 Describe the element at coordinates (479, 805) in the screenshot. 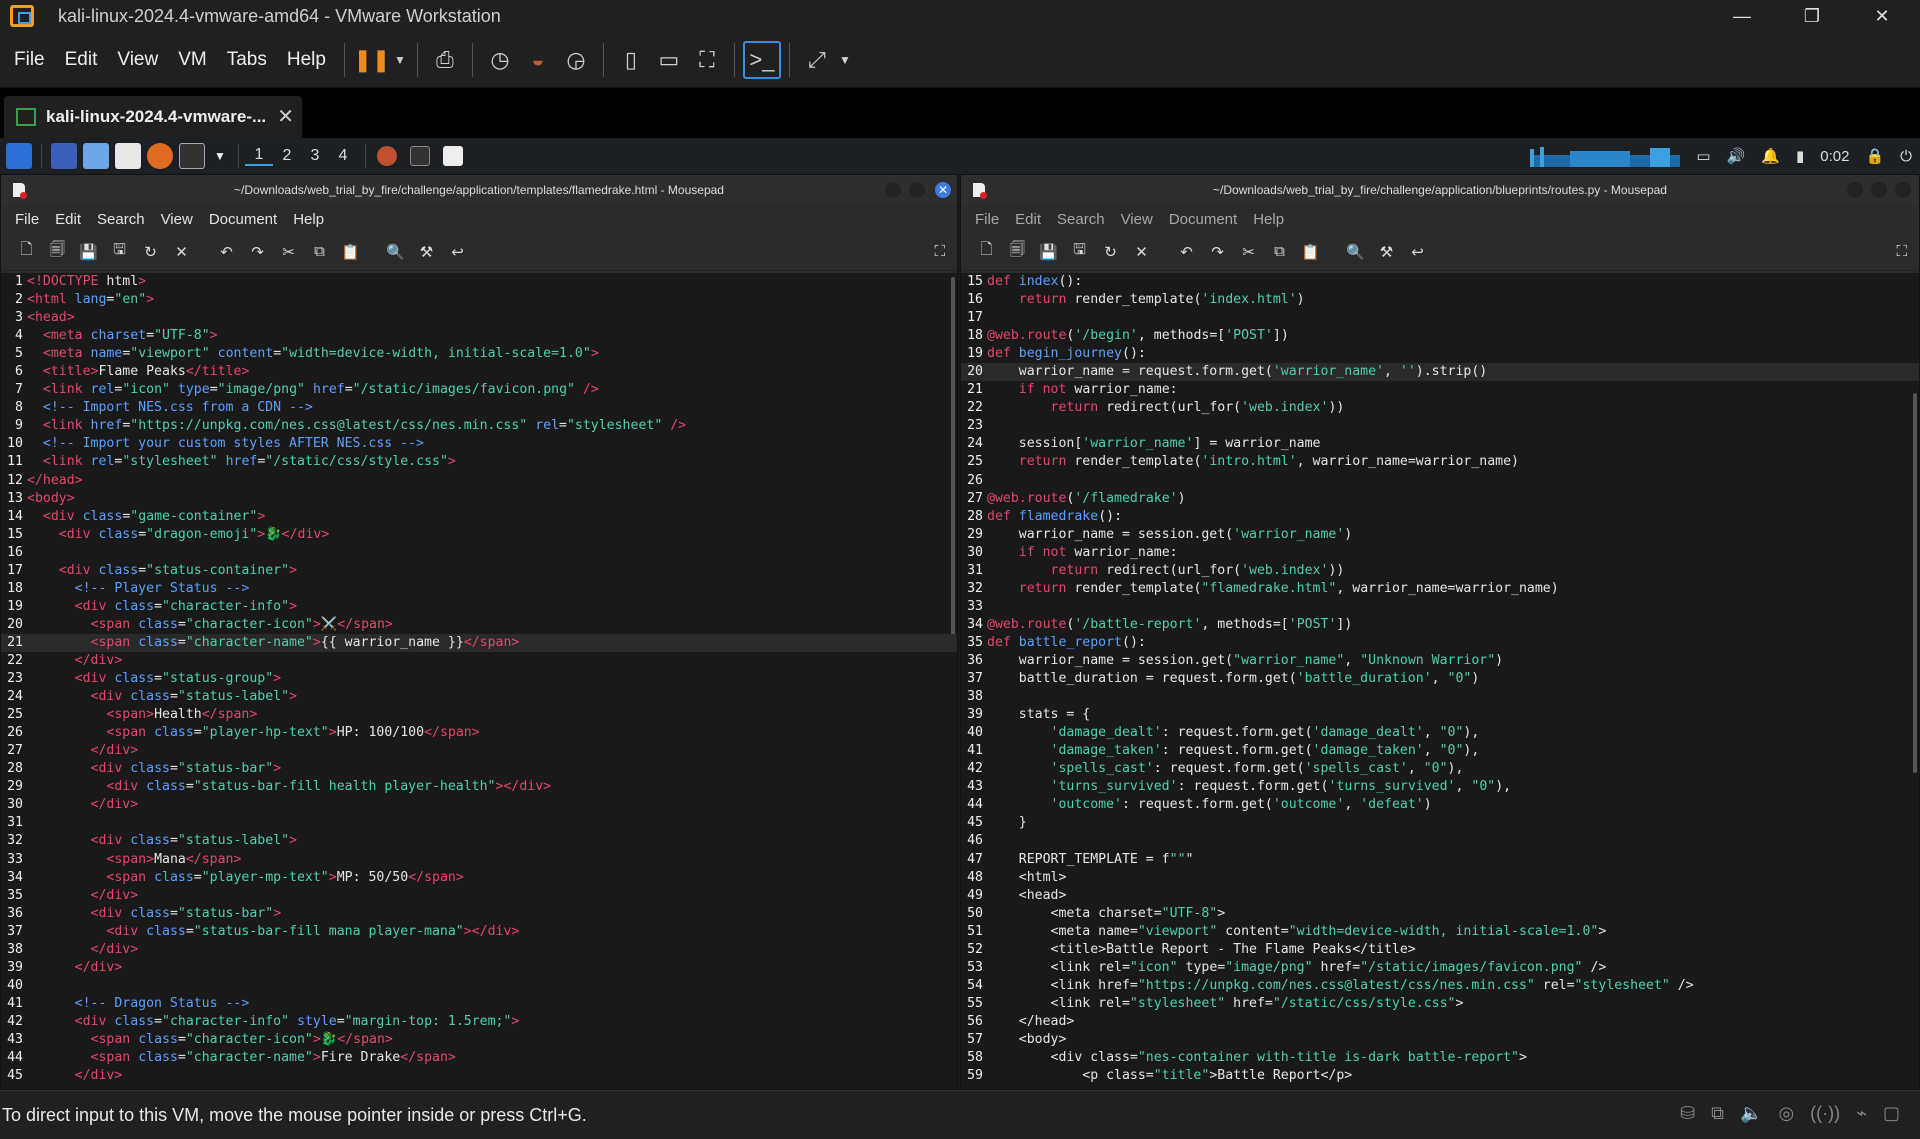

I see `code-line: 30 </div>` at that location.